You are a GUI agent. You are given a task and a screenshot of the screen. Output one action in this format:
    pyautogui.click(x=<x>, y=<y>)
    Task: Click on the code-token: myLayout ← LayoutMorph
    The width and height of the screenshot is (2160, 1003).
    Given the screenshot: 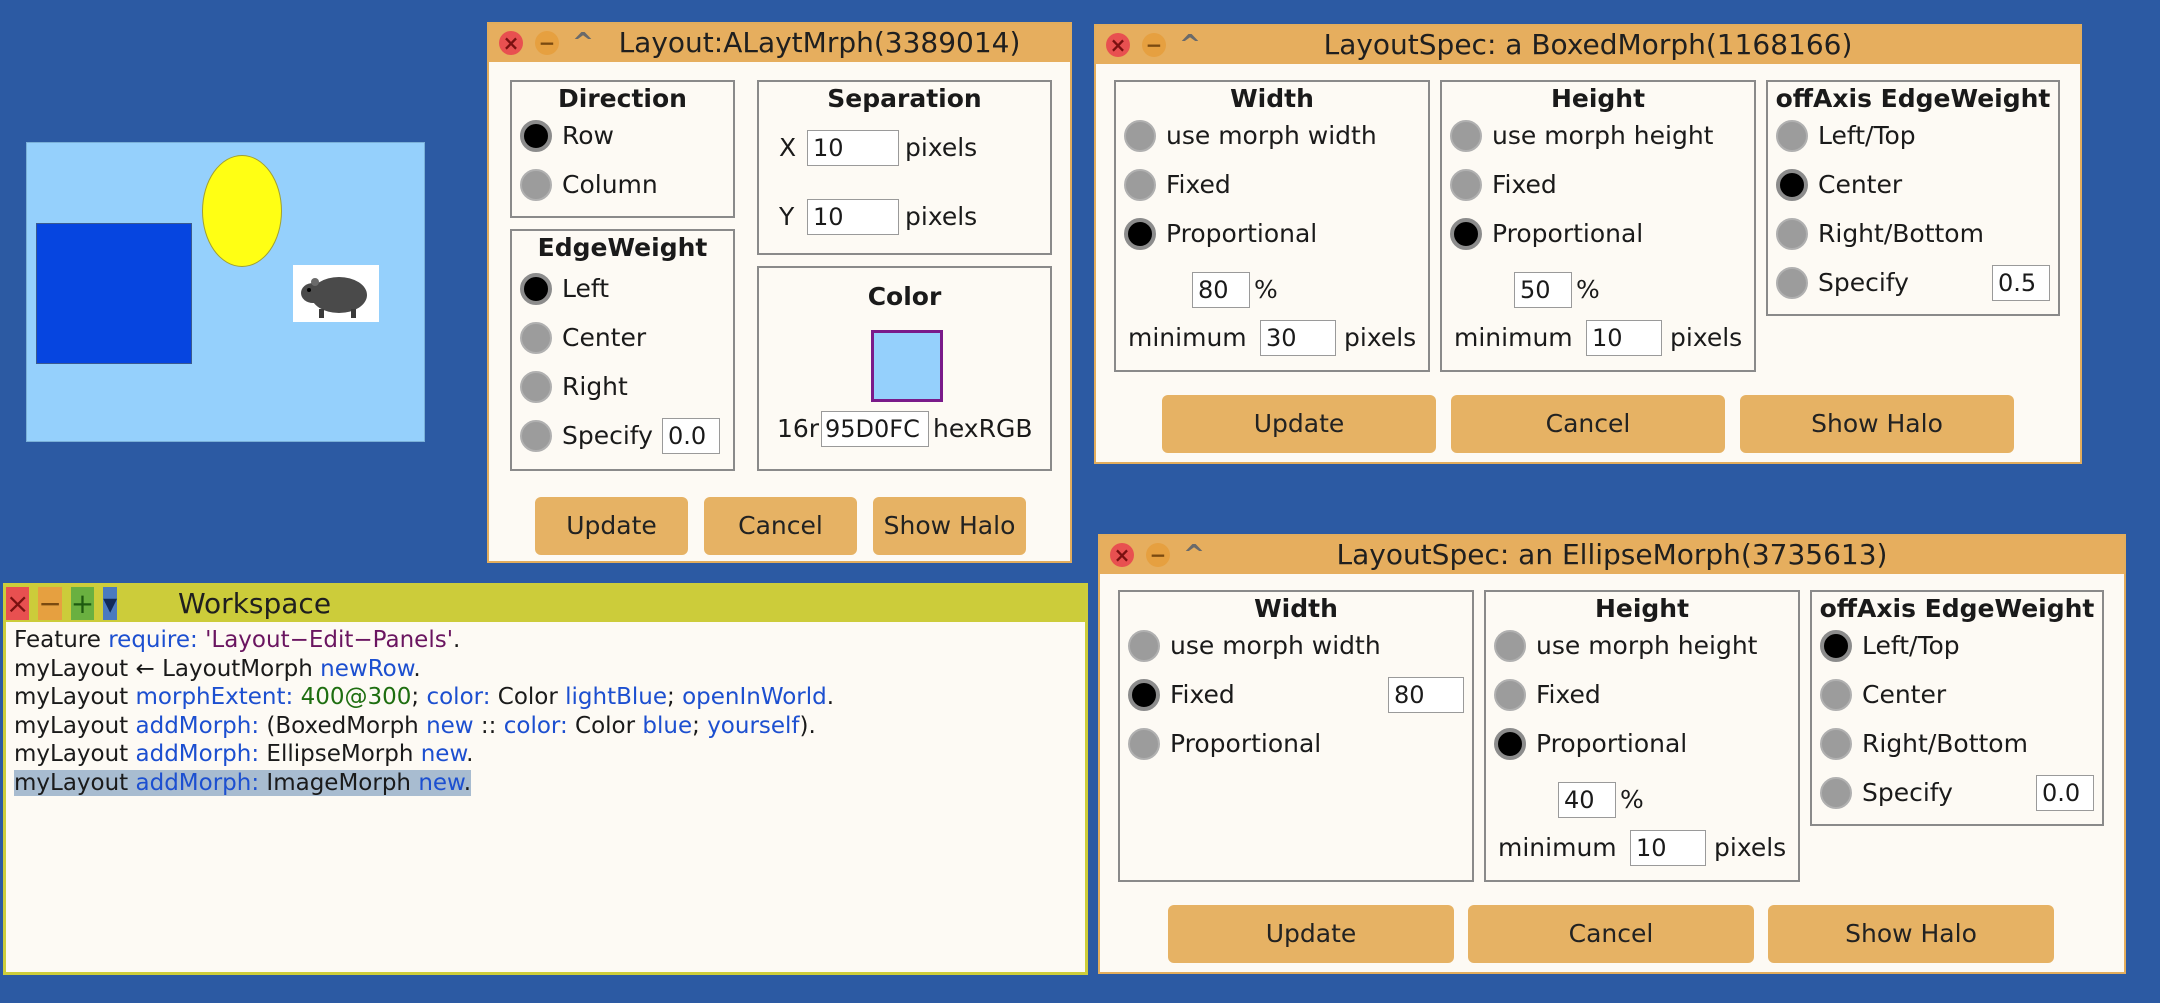 What is the action you would take?
    pyautogui.click(x=167, y=668)
    